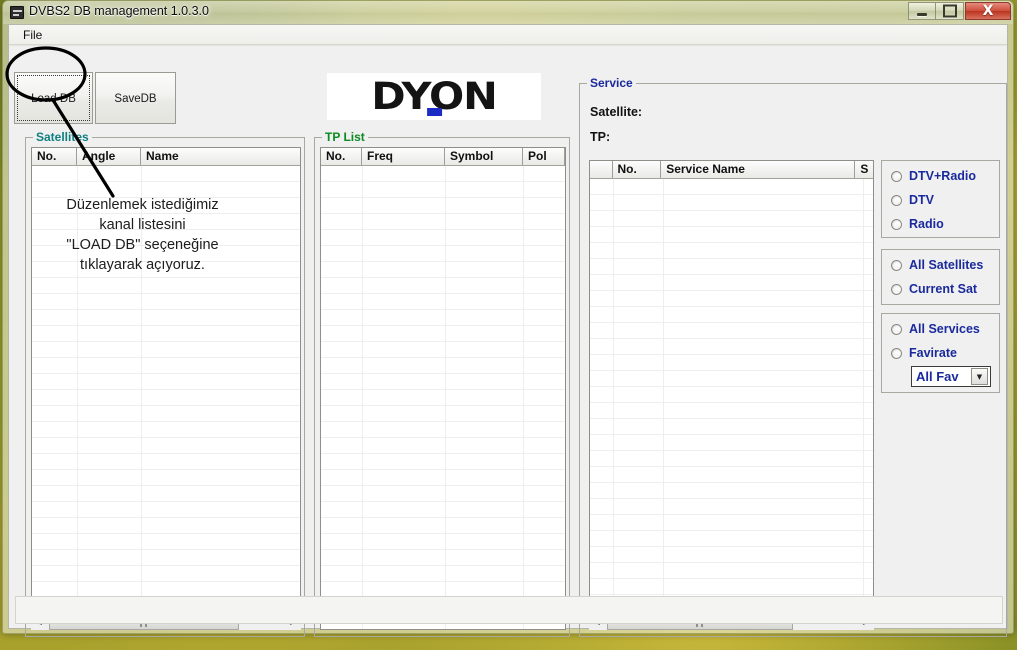  Describe the element at coordinates (611, 83) in the screenshot. I see `service-group-label: Service` at that location.